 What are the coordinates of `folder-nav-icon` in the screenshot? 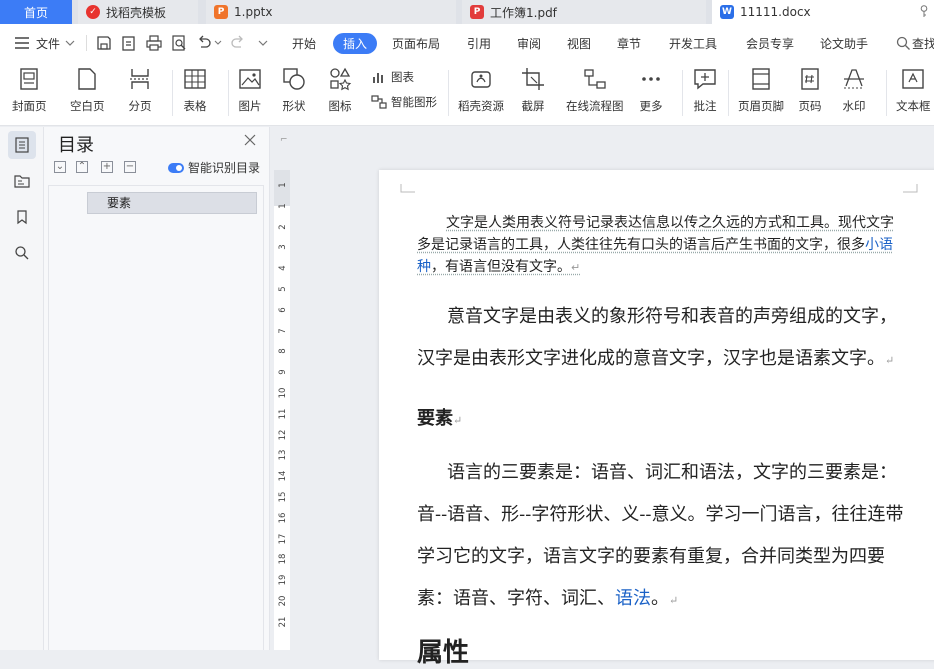 It's located at (22, 181).